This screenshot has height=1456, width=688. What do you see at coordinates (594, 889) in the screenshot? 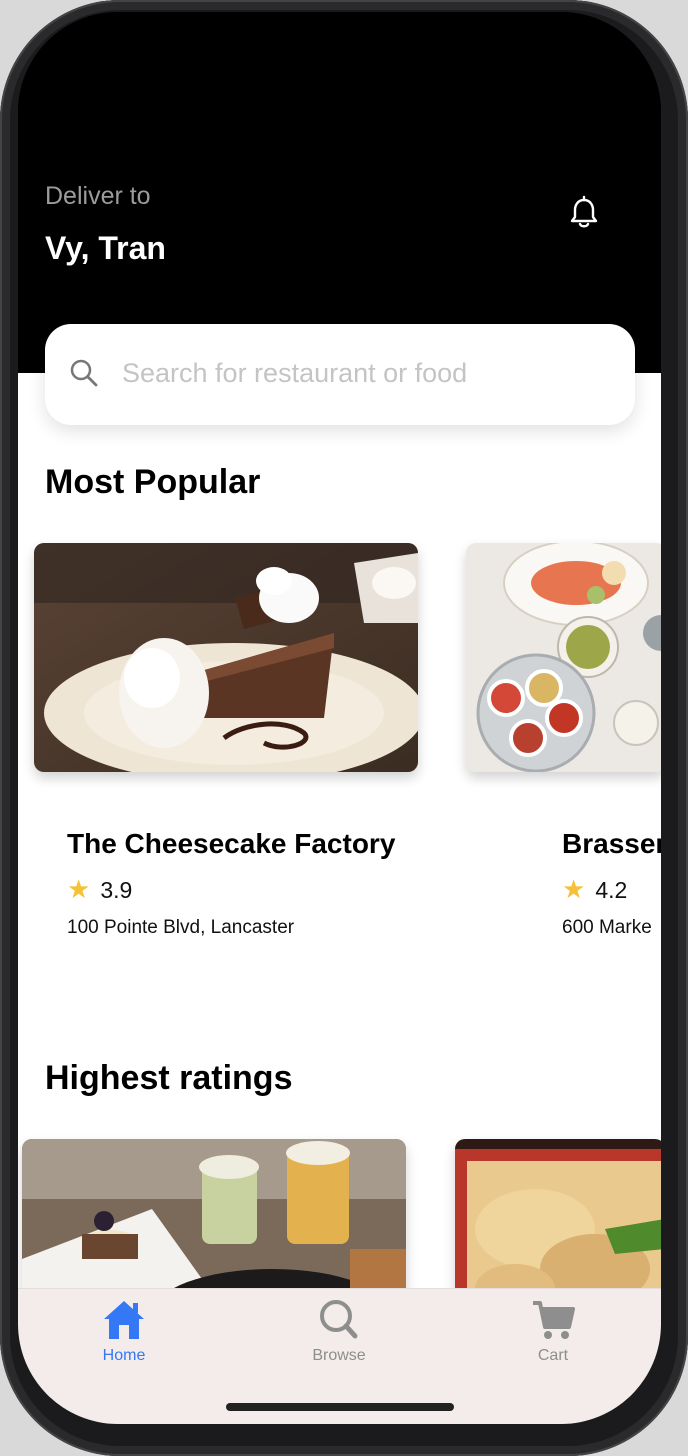
I see `restaurant-rating: ★ 4.2` at bounding box center [594, 889].